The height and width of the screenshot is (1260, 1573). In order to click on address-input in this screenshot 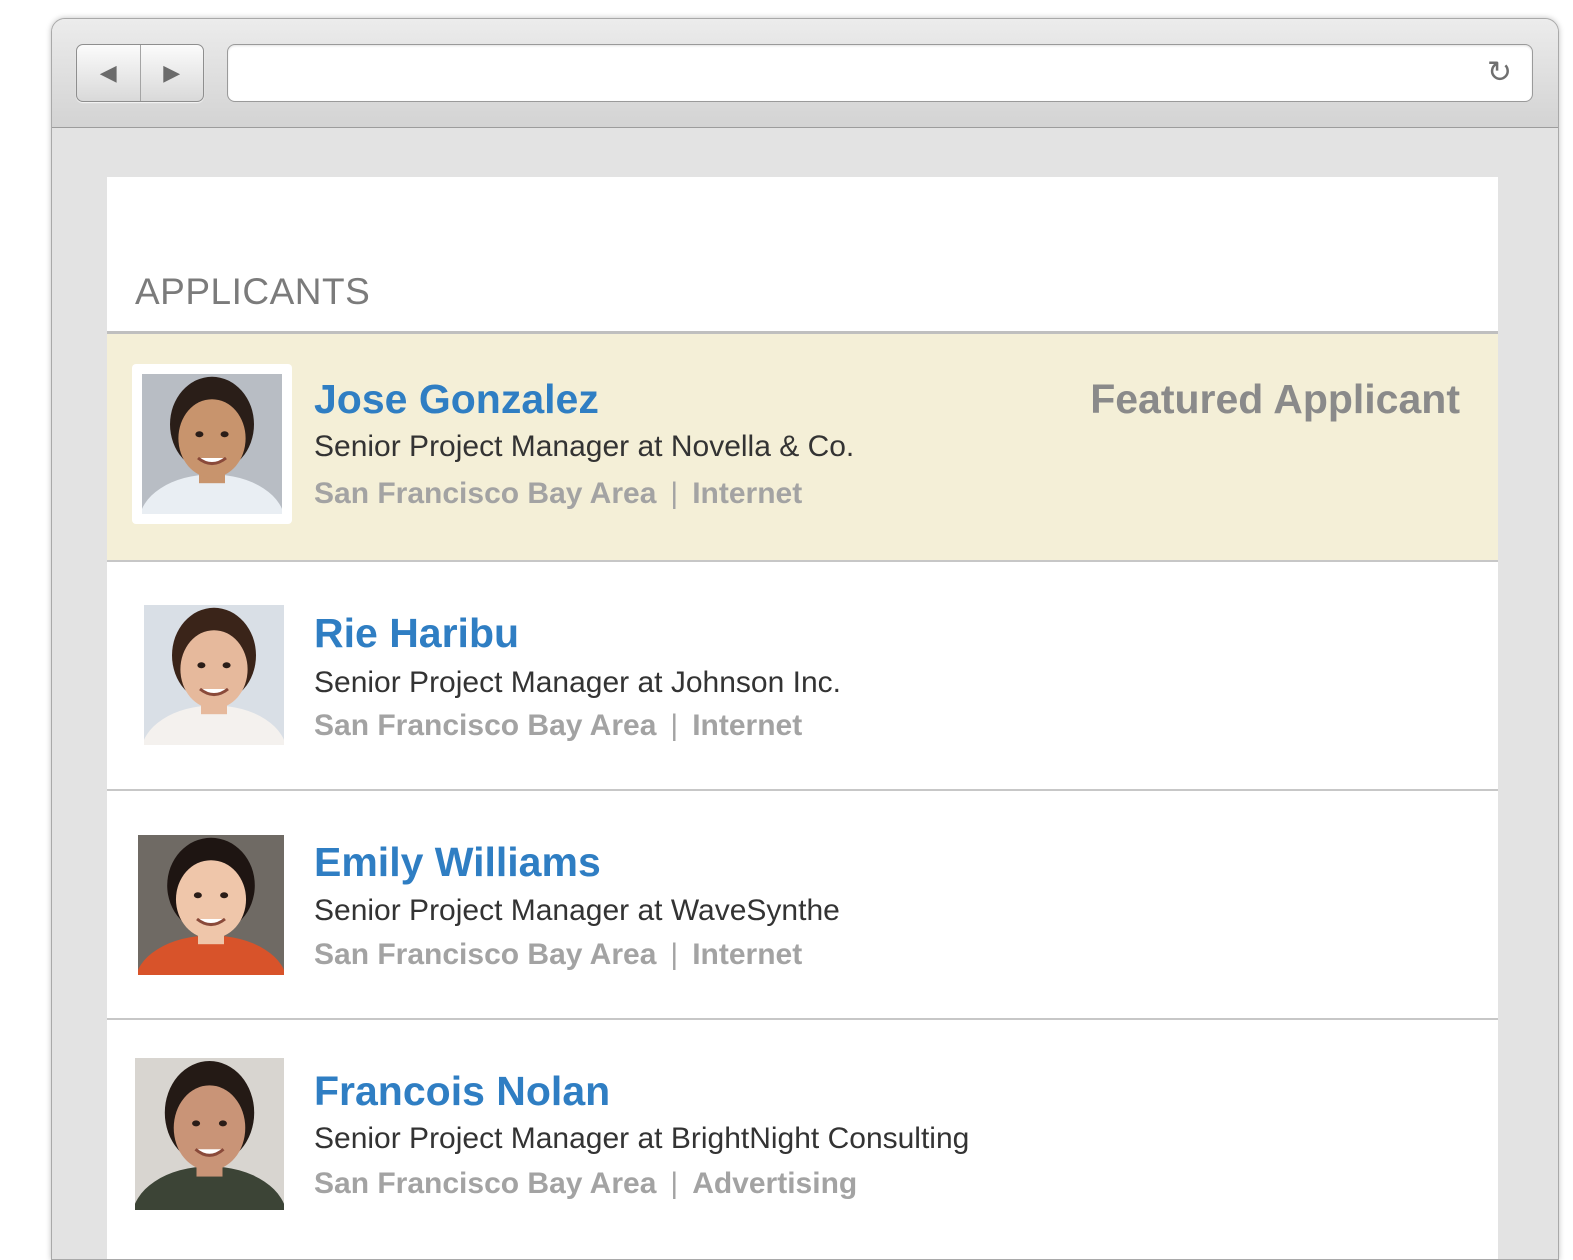, I will do `click(852, 74)`.